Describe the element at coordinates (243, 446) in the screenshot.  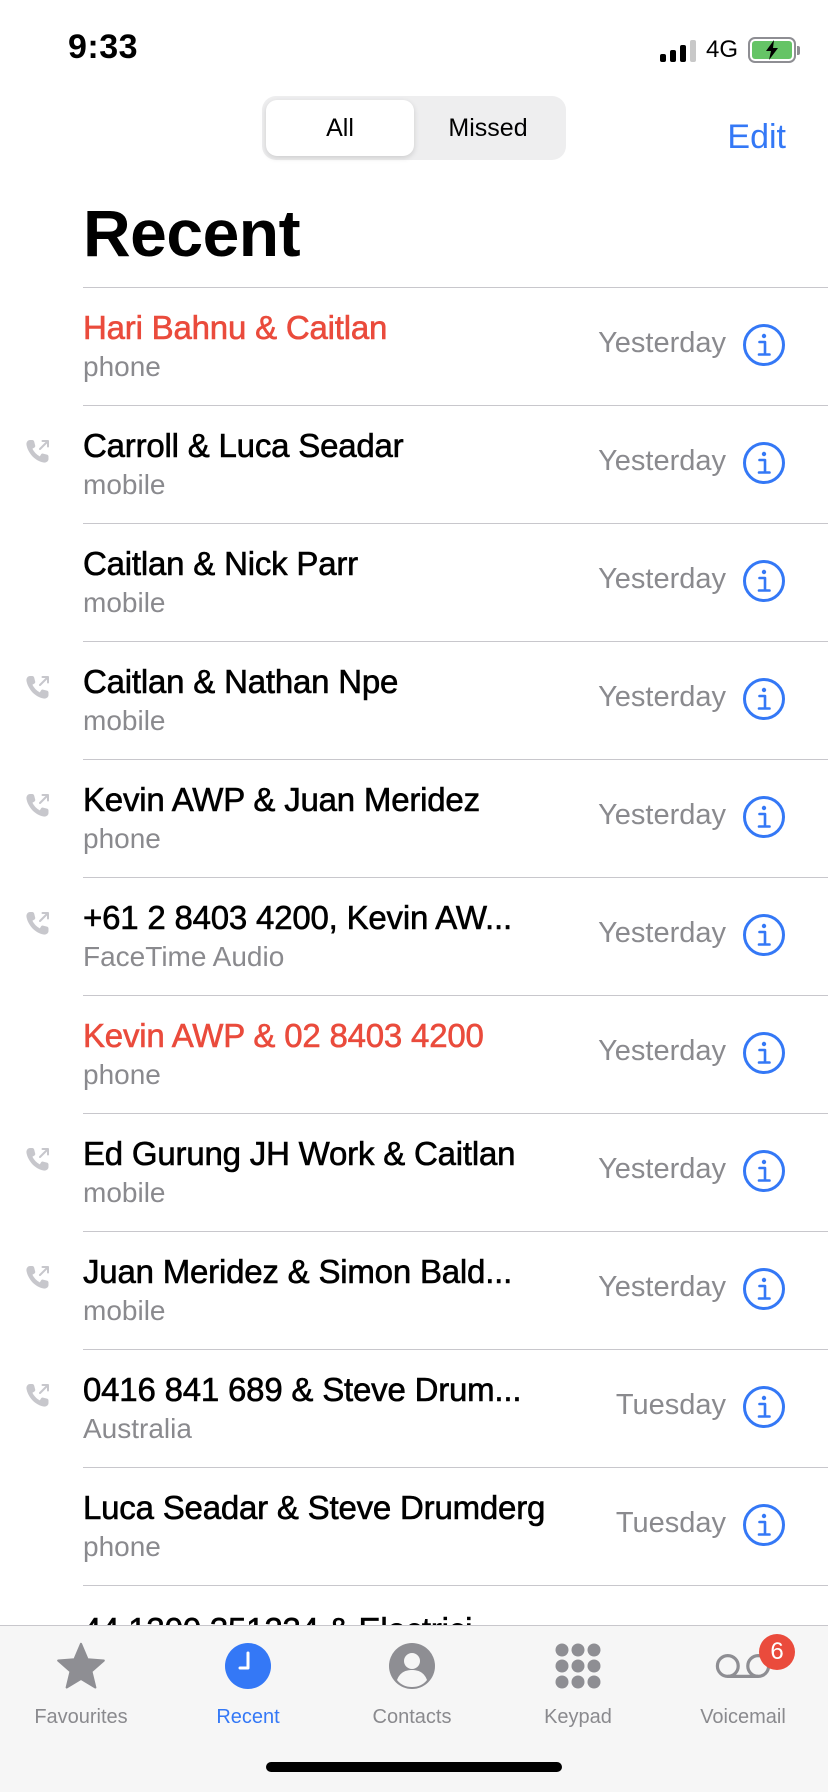
I see `call-name: Carroll & Luca Seadar` at that location.